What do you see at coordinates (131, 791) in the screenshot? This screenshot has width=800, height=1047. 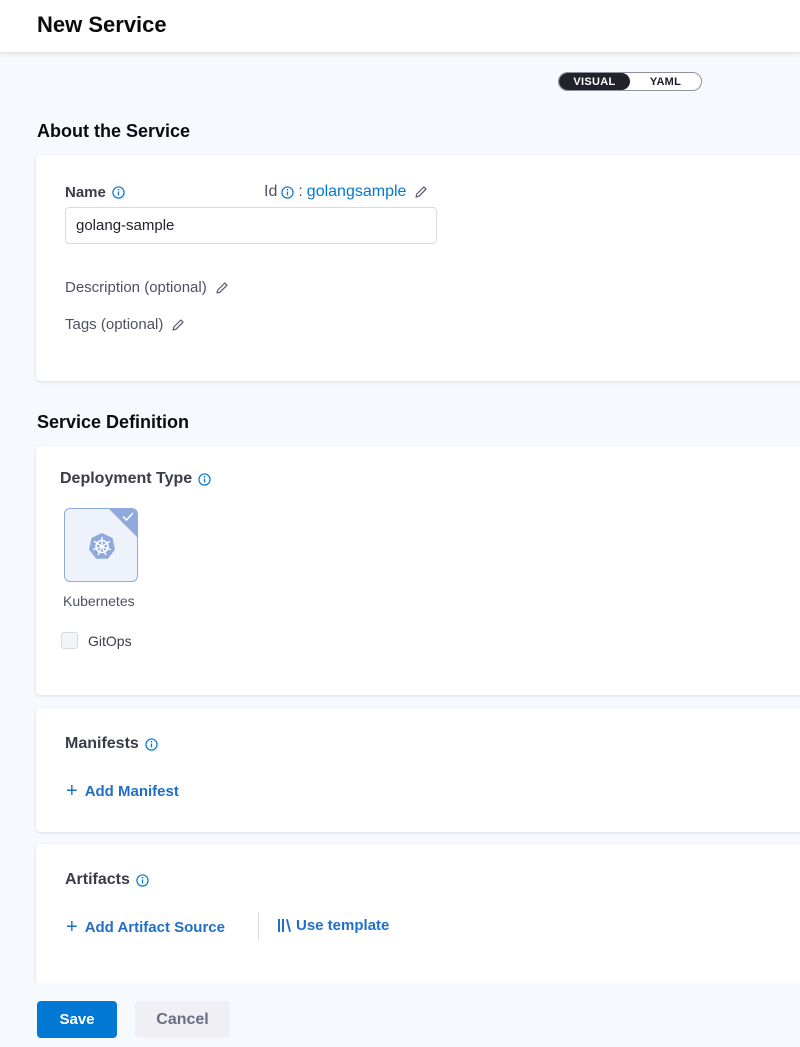 I see `add-manifest-label: Add Manifest` at bounding box center [131, 791].